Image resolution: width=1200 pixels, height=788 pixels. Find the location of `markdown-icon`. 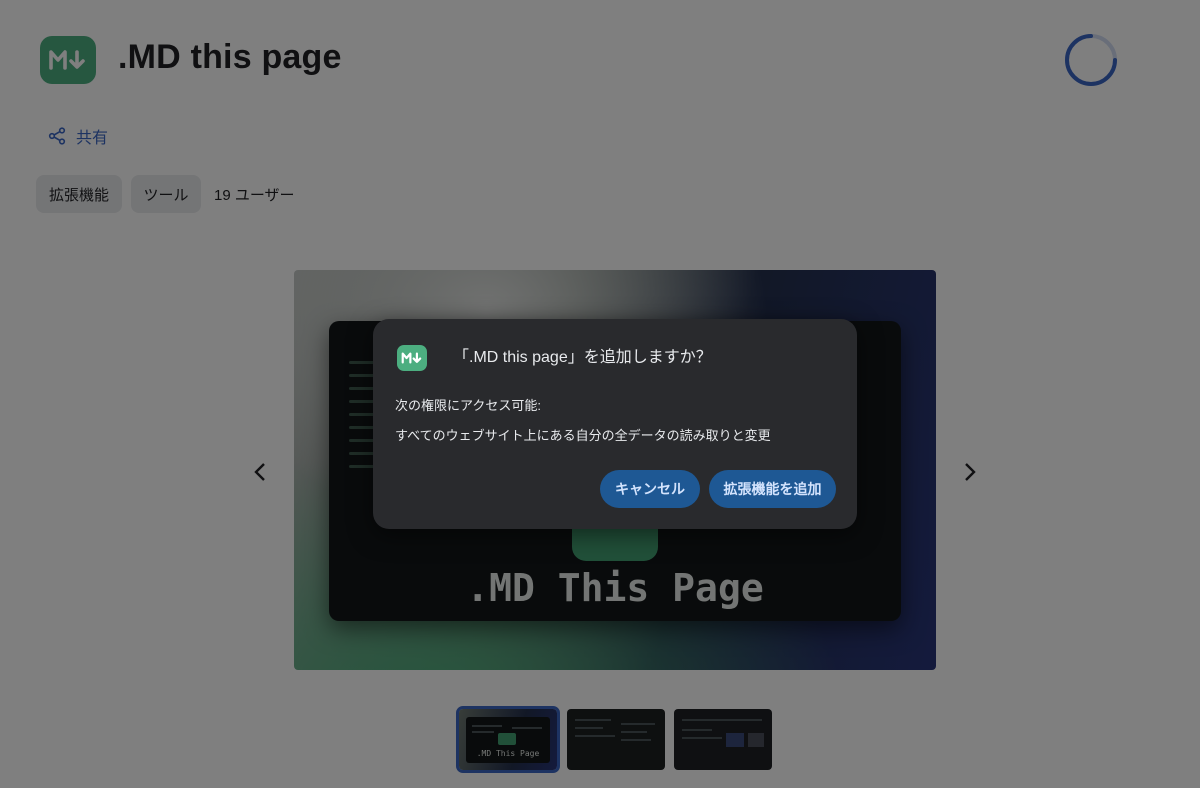

markdown-icon is located at coordinates (411, 358).